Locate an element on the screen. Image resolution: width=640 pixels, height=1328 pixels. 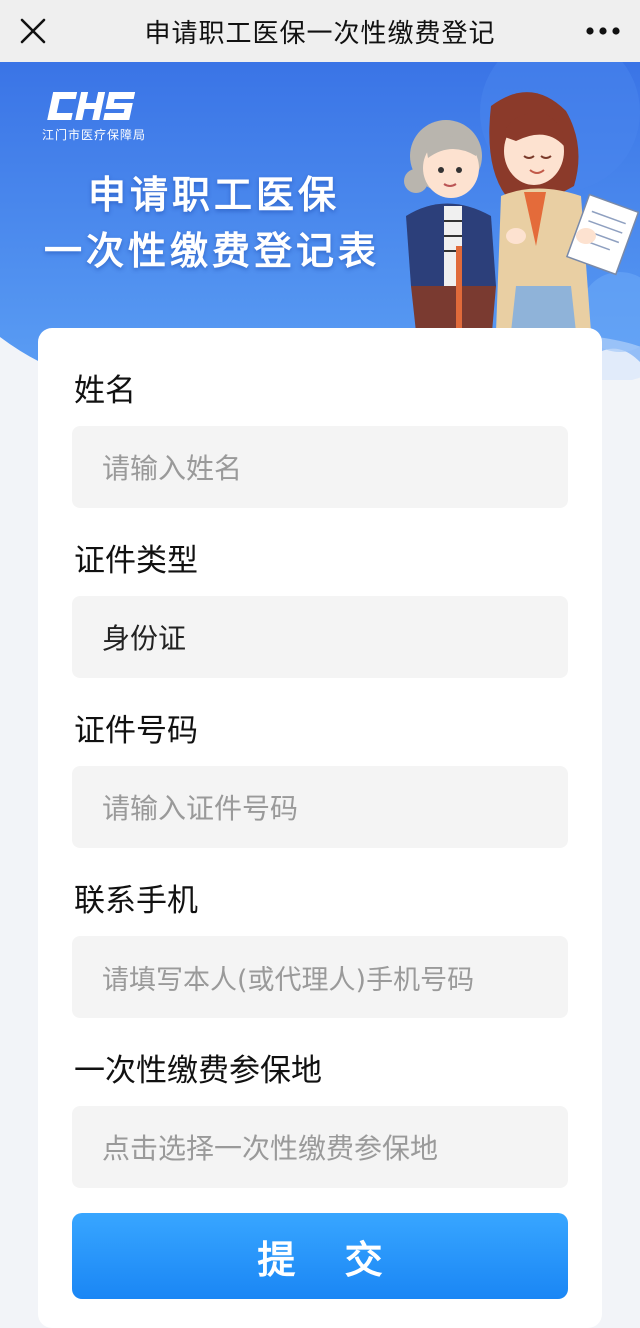
elderly-helper-illustration is located at coordinates (522, 212).